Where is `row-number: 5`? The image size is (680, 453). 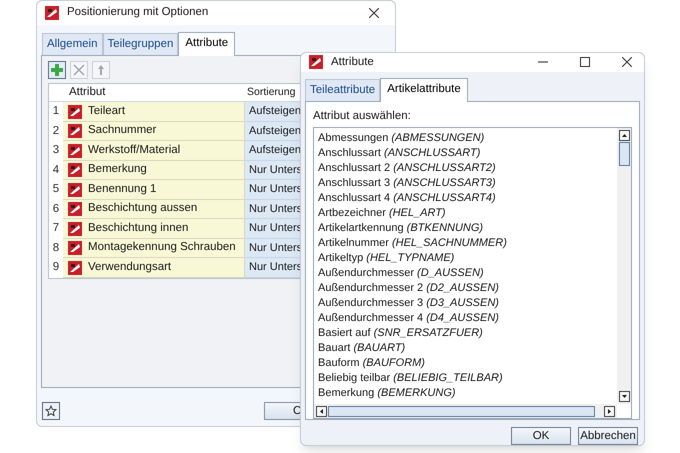 row-number: 5 is located at coordinates (56, 190).